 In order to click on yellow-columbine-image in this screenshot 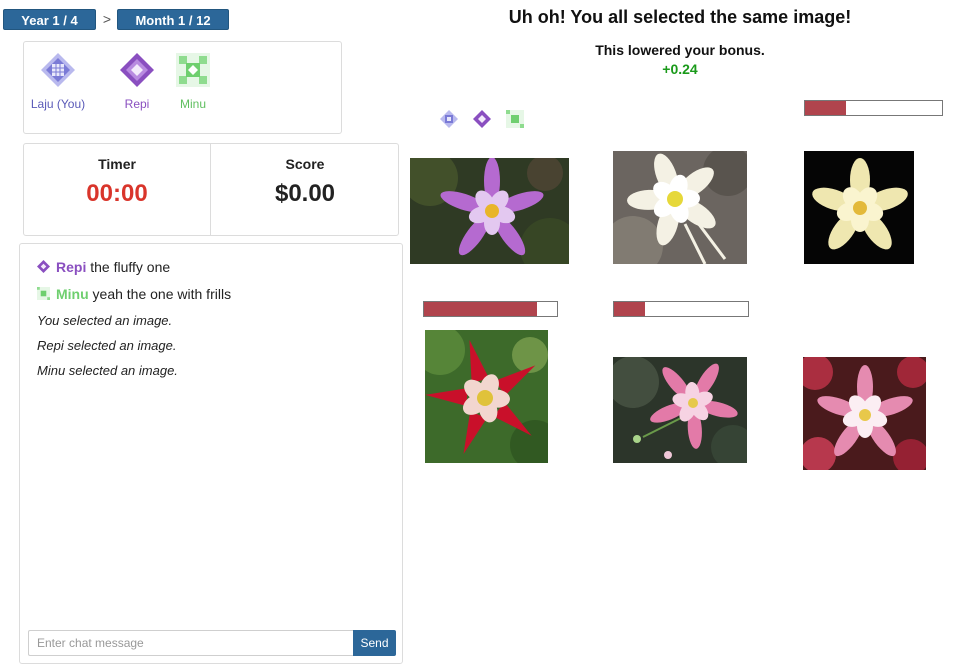, I will do `click(859, 207)`.